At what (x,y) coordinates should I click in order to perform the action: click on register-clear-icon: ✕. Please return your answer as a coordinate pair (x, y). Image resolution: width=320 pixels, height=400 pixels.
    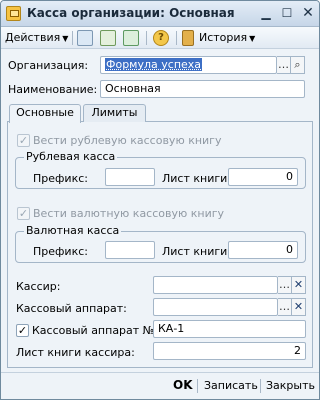
    Looking at the image, I should click on (299, 307).